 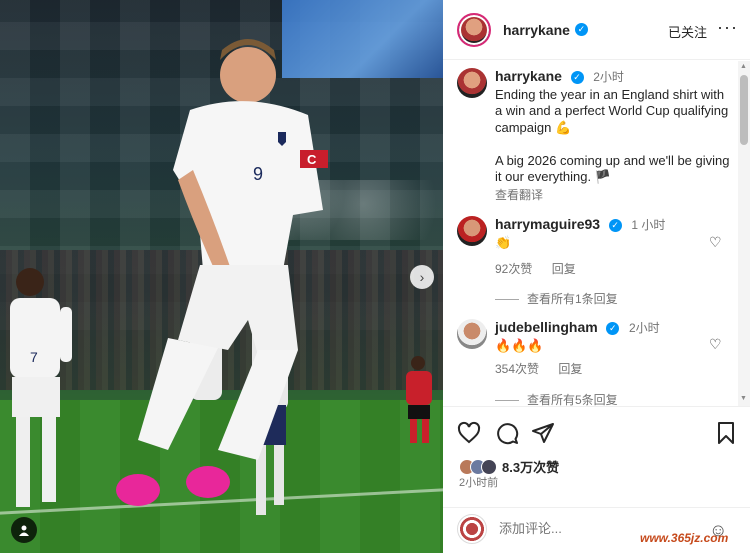 What do you see at coordinates (547, 224) in the screenshot?
I see `comment-username: harrymaguire93` at bounding box center [547, 224].